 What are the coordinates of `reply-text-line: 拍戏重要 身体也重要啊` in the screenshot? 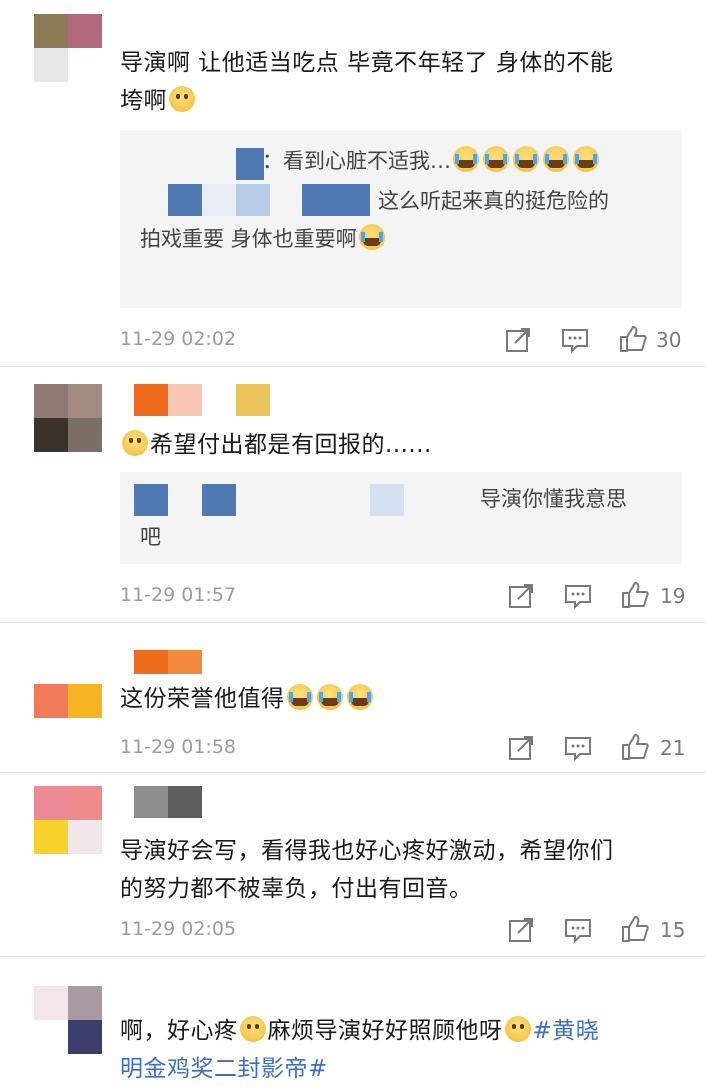 It's located at (248, 239).